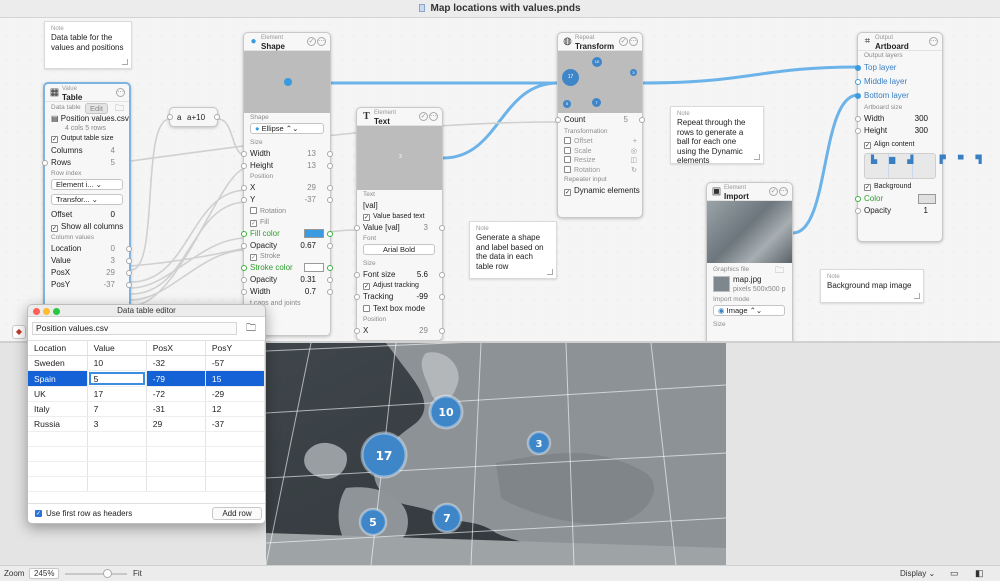 This screenshot has height=581, width=1000. I want to click on align-buttons: ▙▆▟ ▛▀▜, so click(920, 166).